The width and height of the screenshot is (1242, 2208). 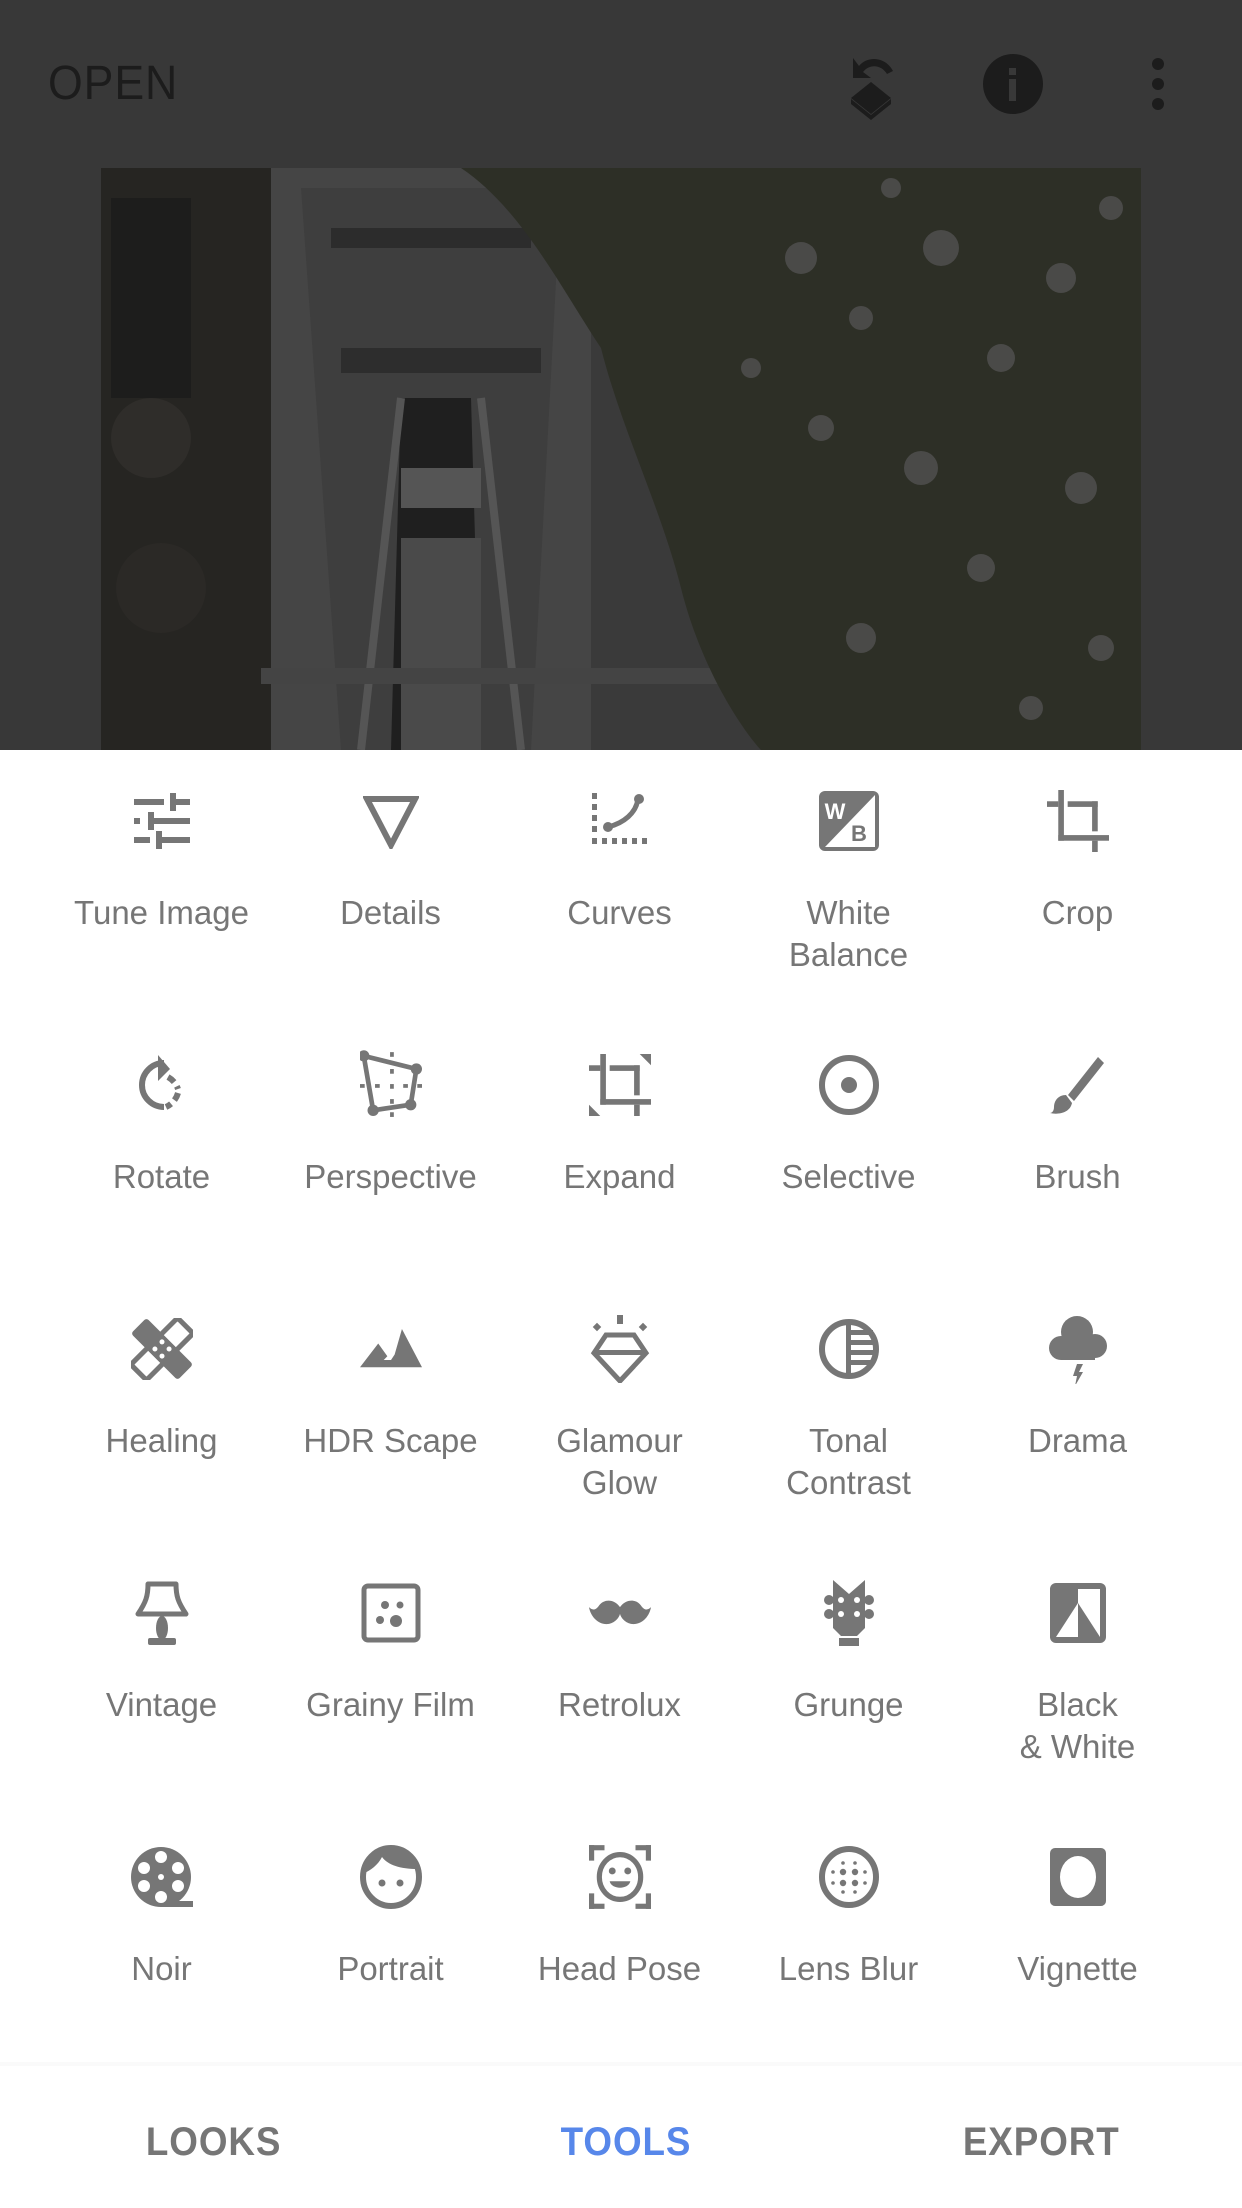 I want to click on tool-head-pose: Head Pose, so click(x=619, y=1938).